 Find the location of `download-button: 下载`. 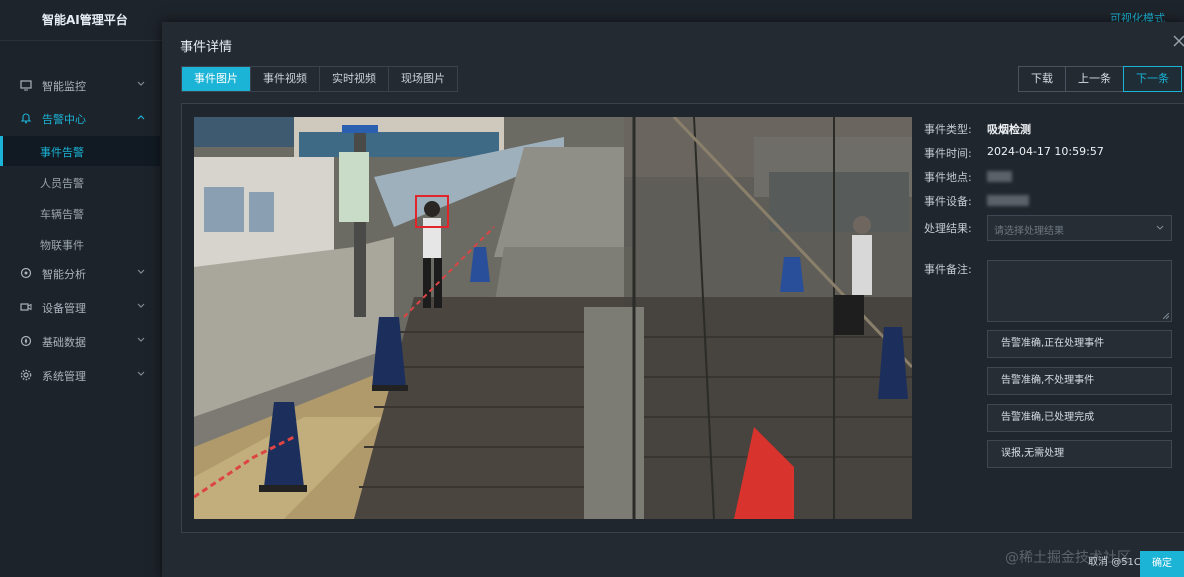

download-button: 下载 is located at coordinates (1042, 79).